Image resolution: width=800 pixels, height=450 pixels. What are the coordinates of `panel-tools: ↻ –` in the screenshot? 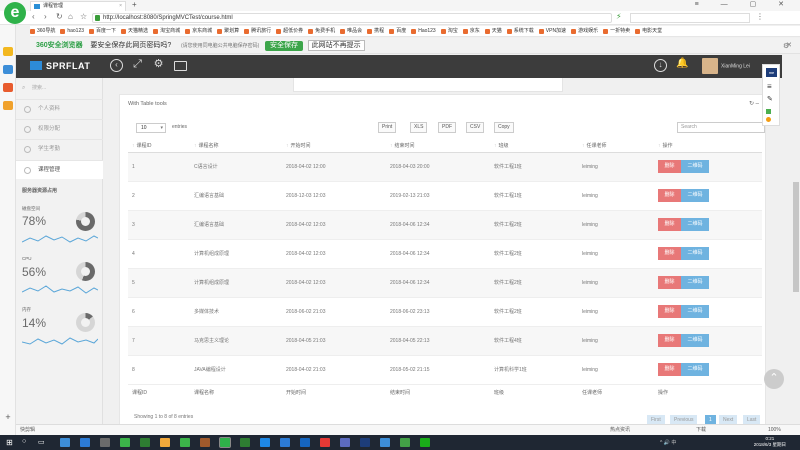 It's located at (754, 103).